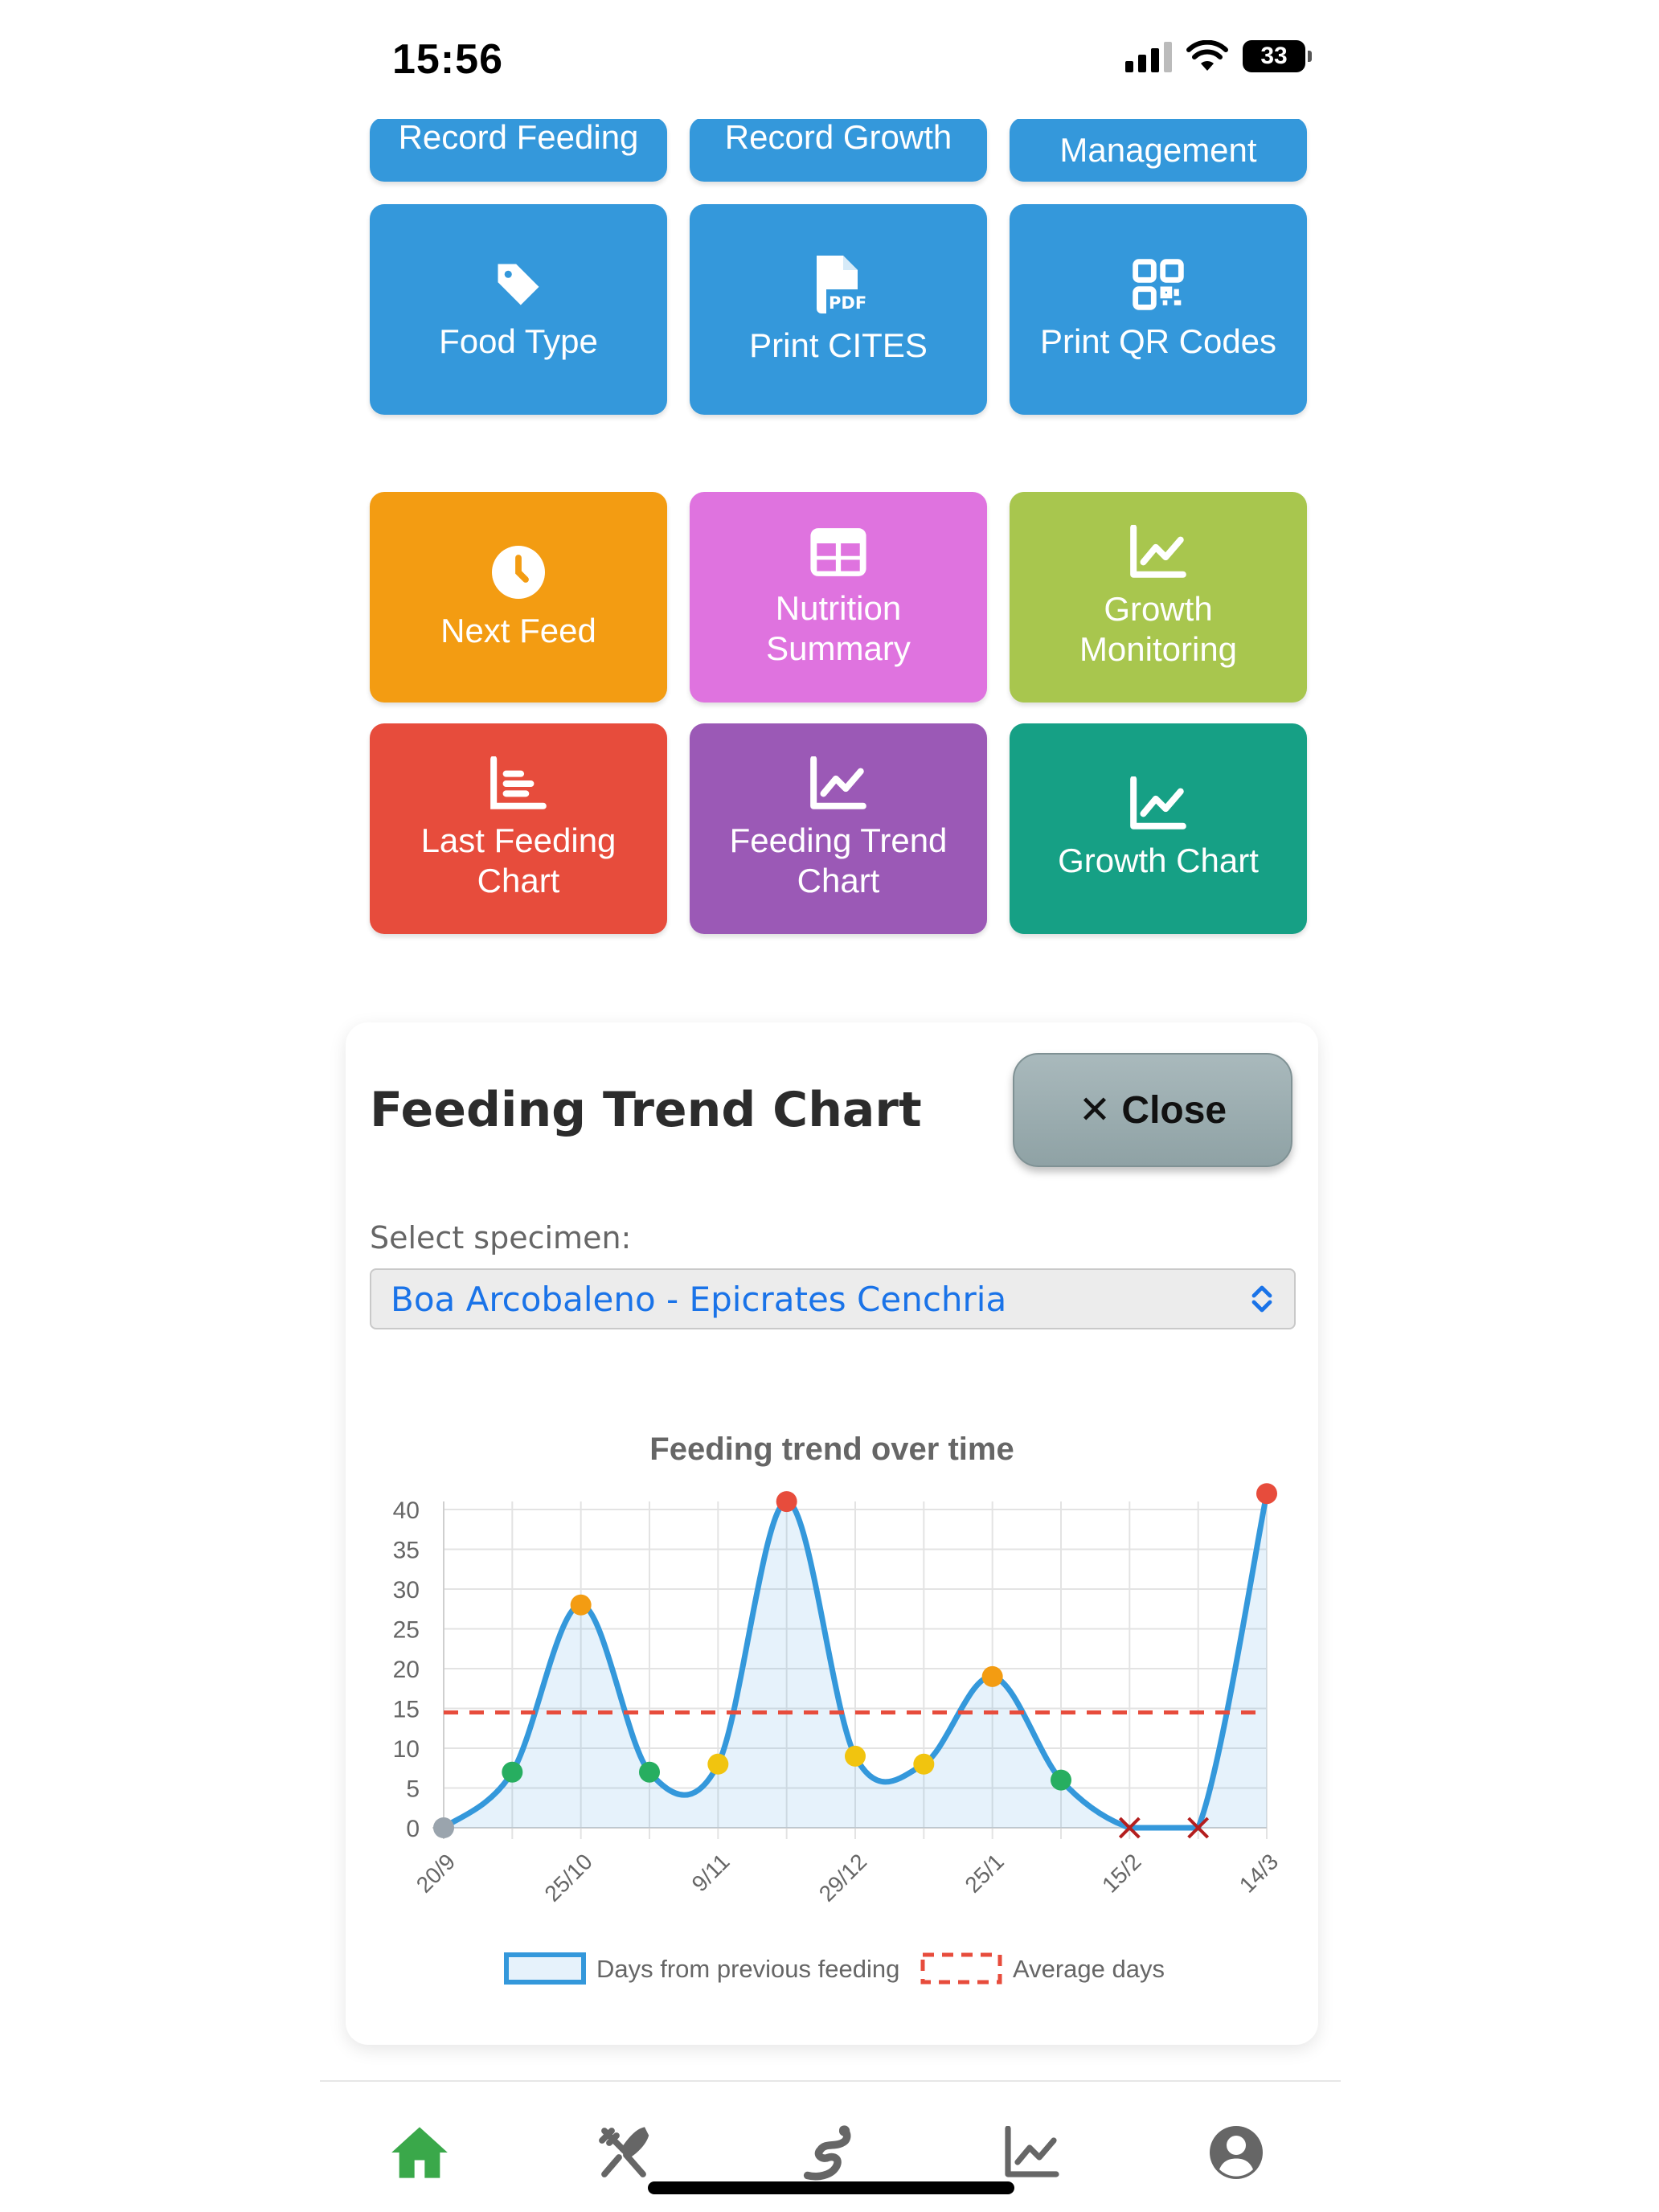 Image resolution: width=1659 pixels, height=2212 pixels. What do you see at coordinates (518, 572) in the screenshot?
I see `clock-icon` at bounding box center [518, 572].